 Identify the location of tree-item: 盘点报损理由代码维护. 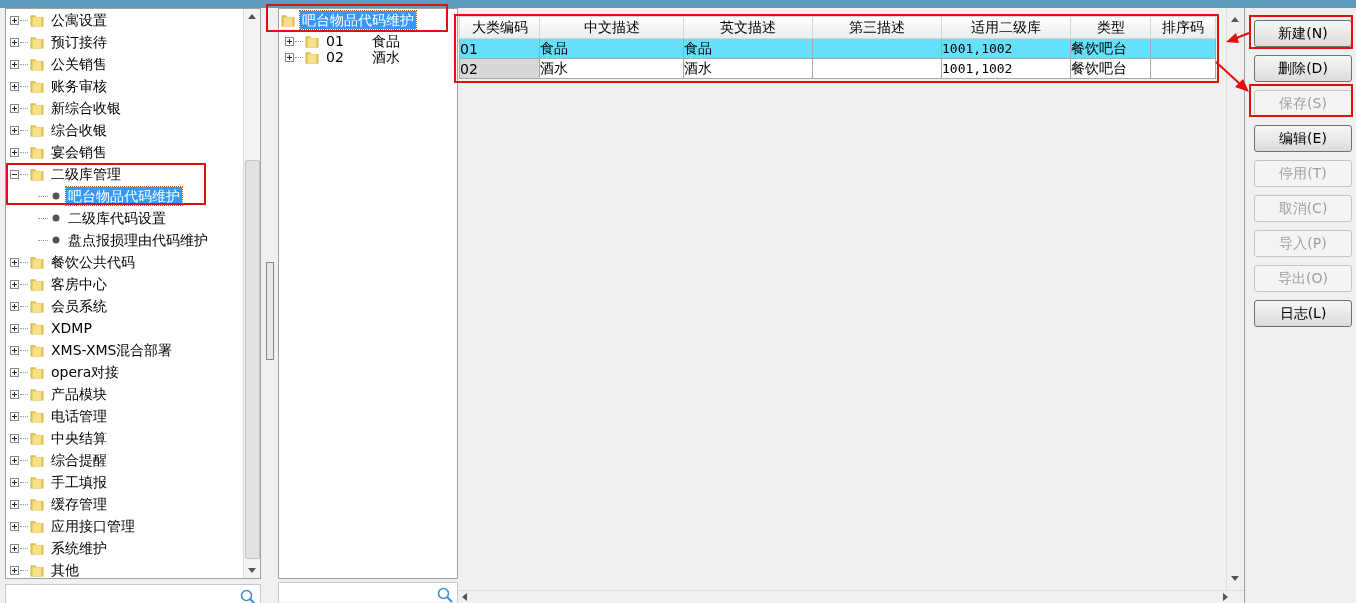
(138, 240).